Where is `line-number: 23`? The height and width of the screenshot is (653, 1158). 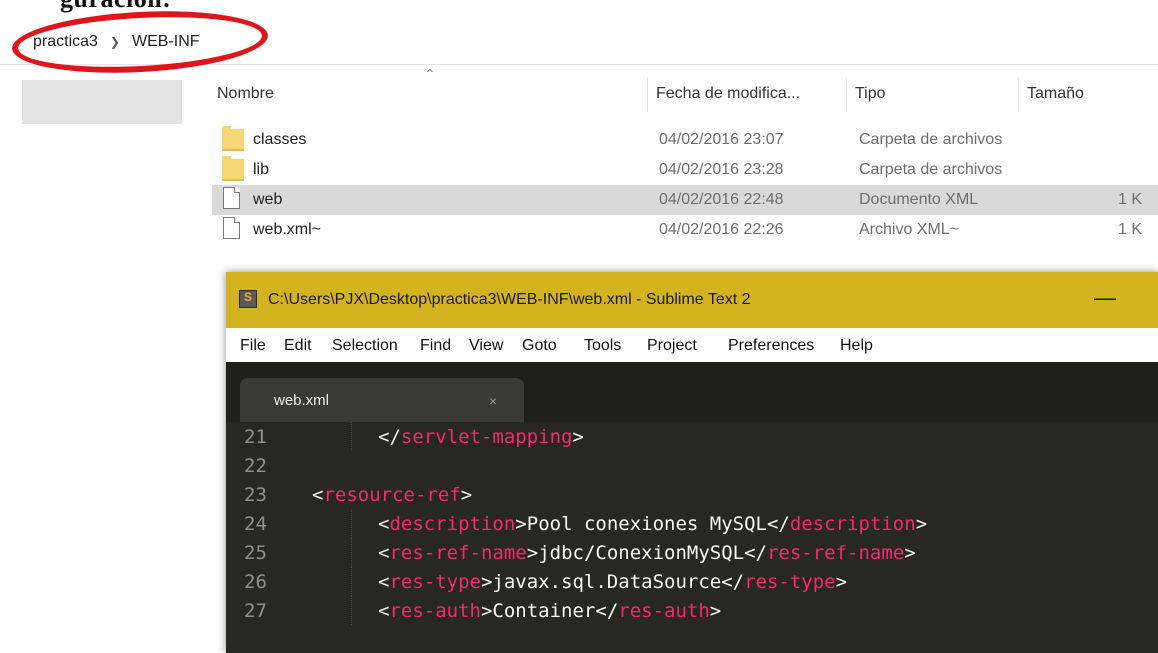
line-number: 23 is located at coordinates (255, 495).